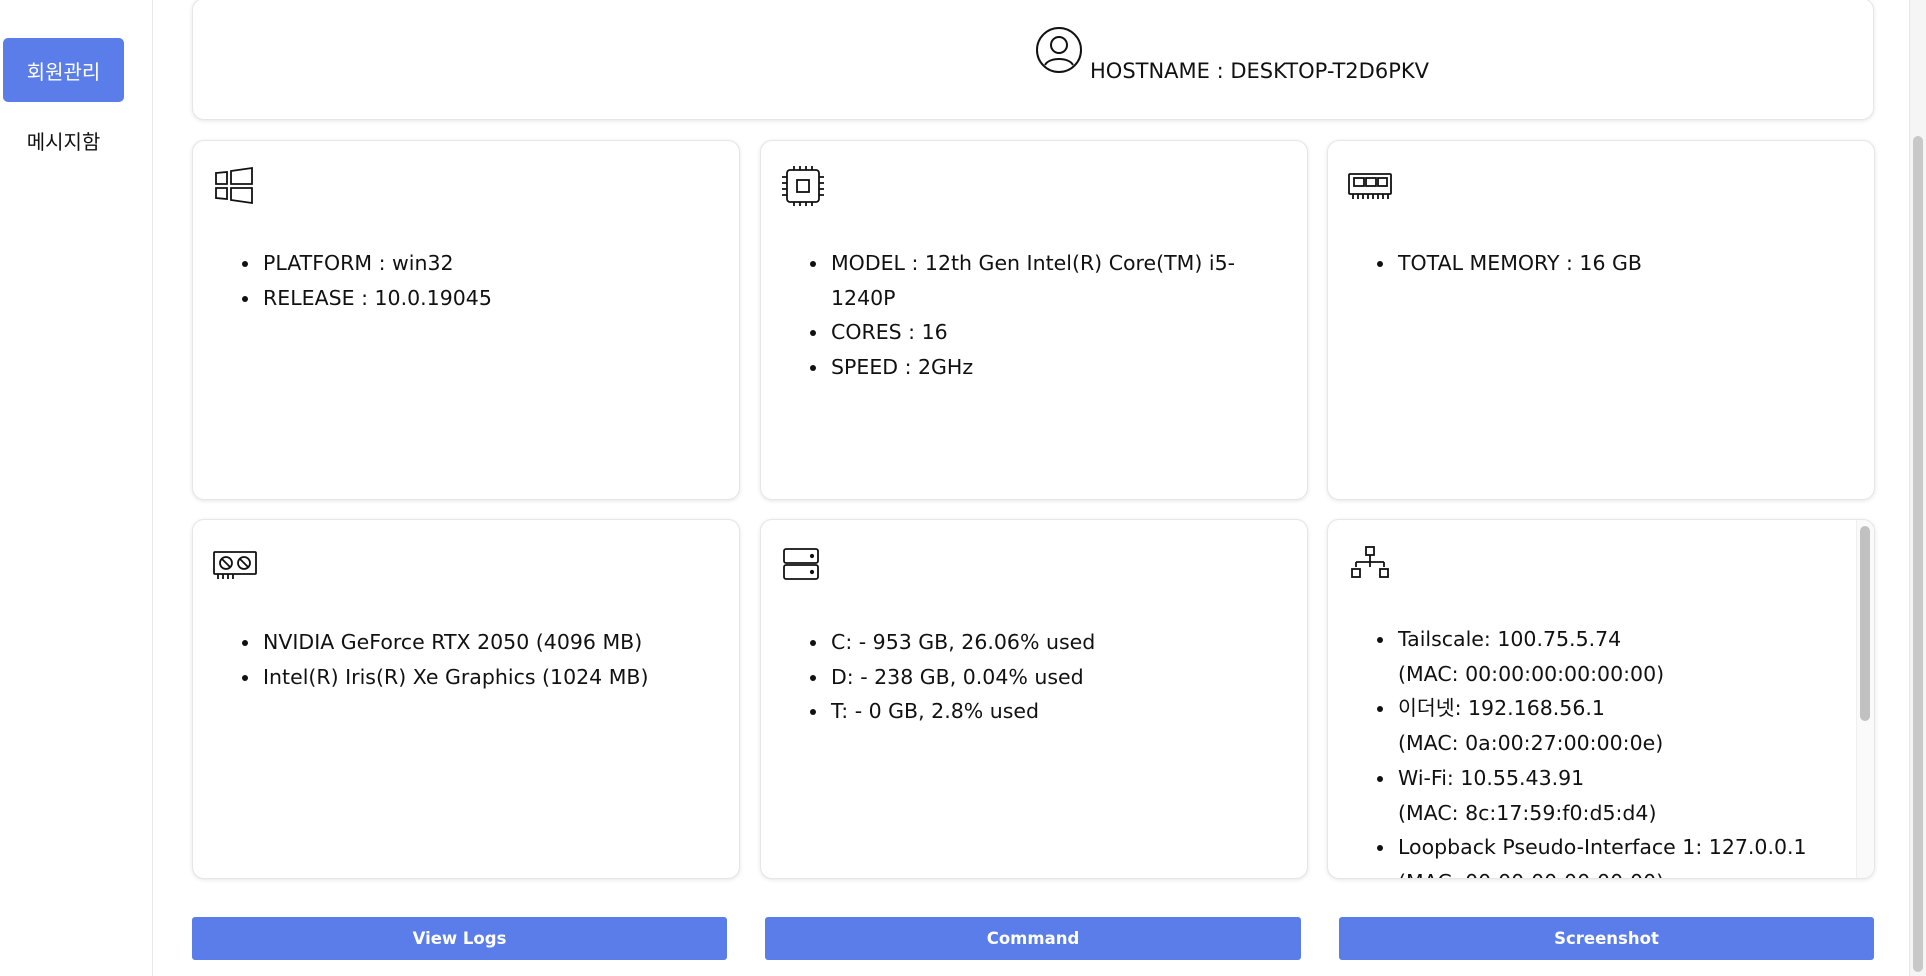  What do you see at coordinates (1058, 367) in the screenshot?
I see `list-item: SPEED : 2GHz` at bounding box center [1058, 367].